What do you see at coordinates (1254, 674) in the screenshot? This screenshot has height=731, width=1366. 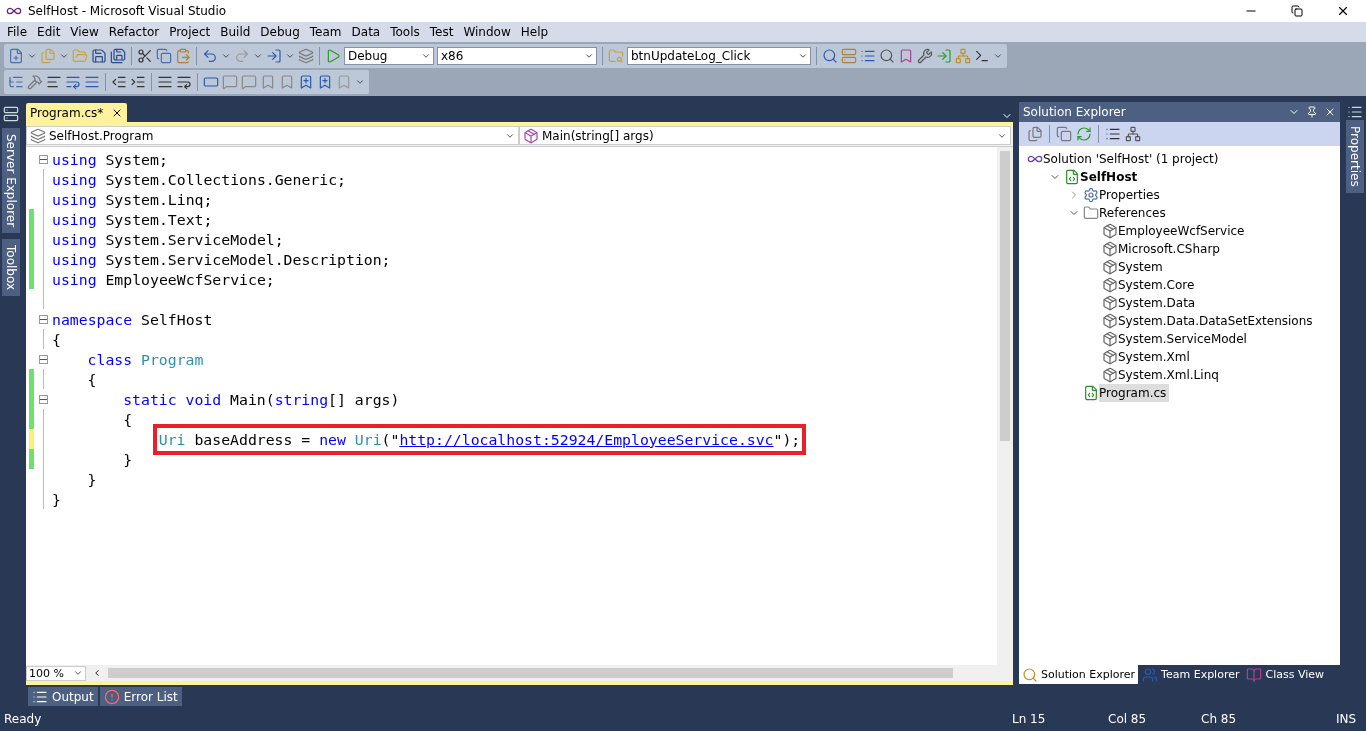 I see `book-icon` at bounding box center [1254, 674].